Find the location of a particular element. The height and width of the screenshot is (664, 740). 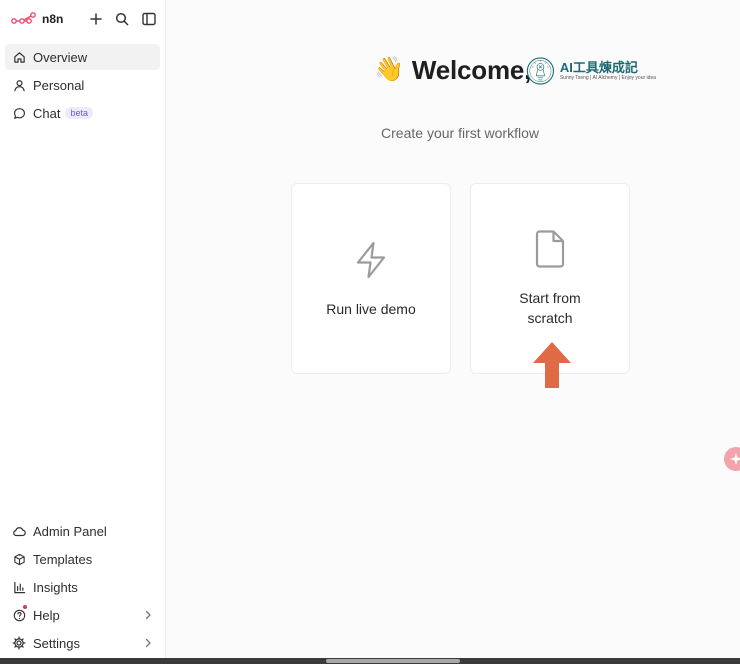

add-button is located at coordinates (96, 19).